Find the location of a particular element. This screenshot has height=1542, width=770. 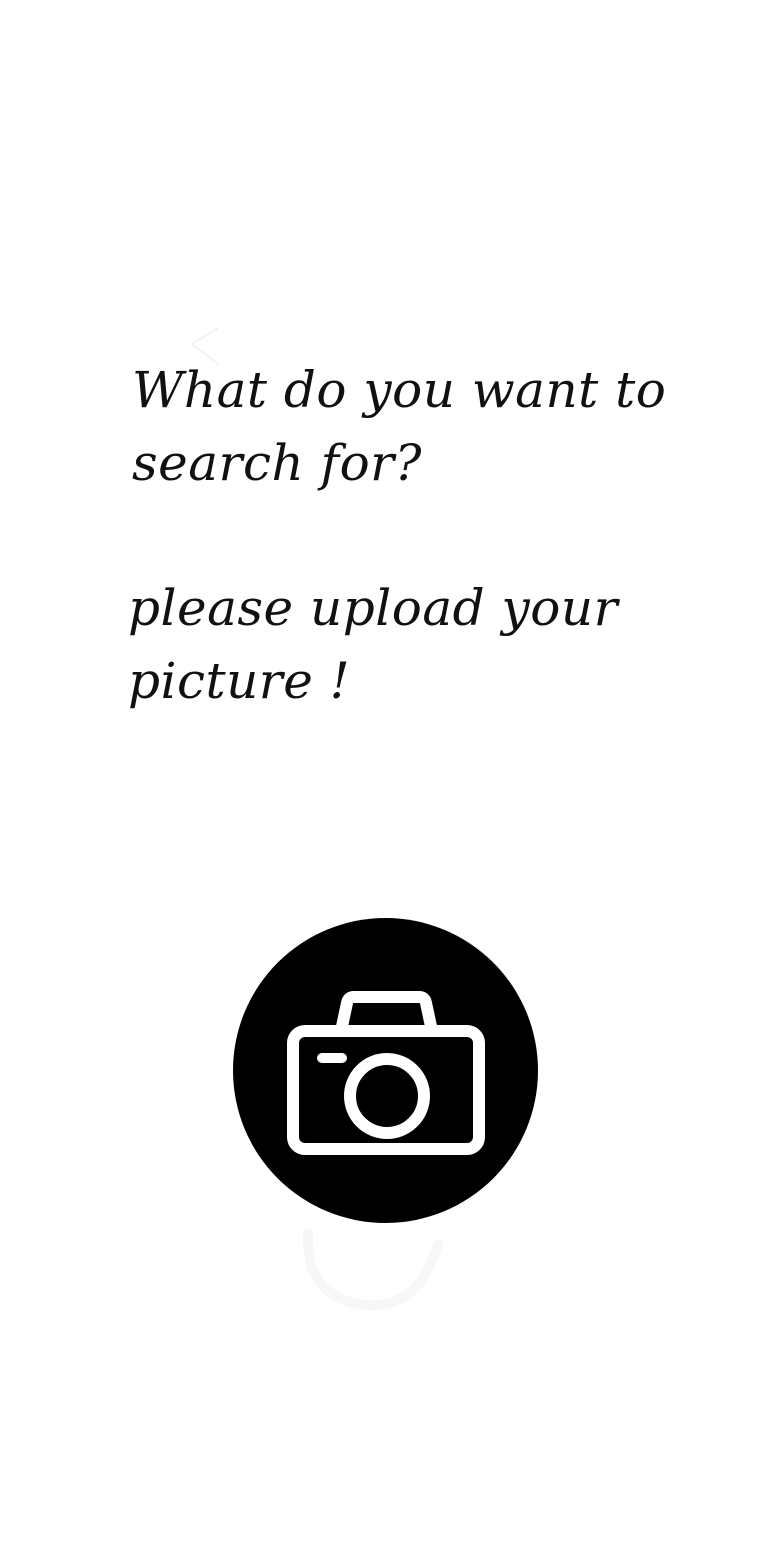

upload-instruction-line-2: picture ! is located at coordinates (239, 681).